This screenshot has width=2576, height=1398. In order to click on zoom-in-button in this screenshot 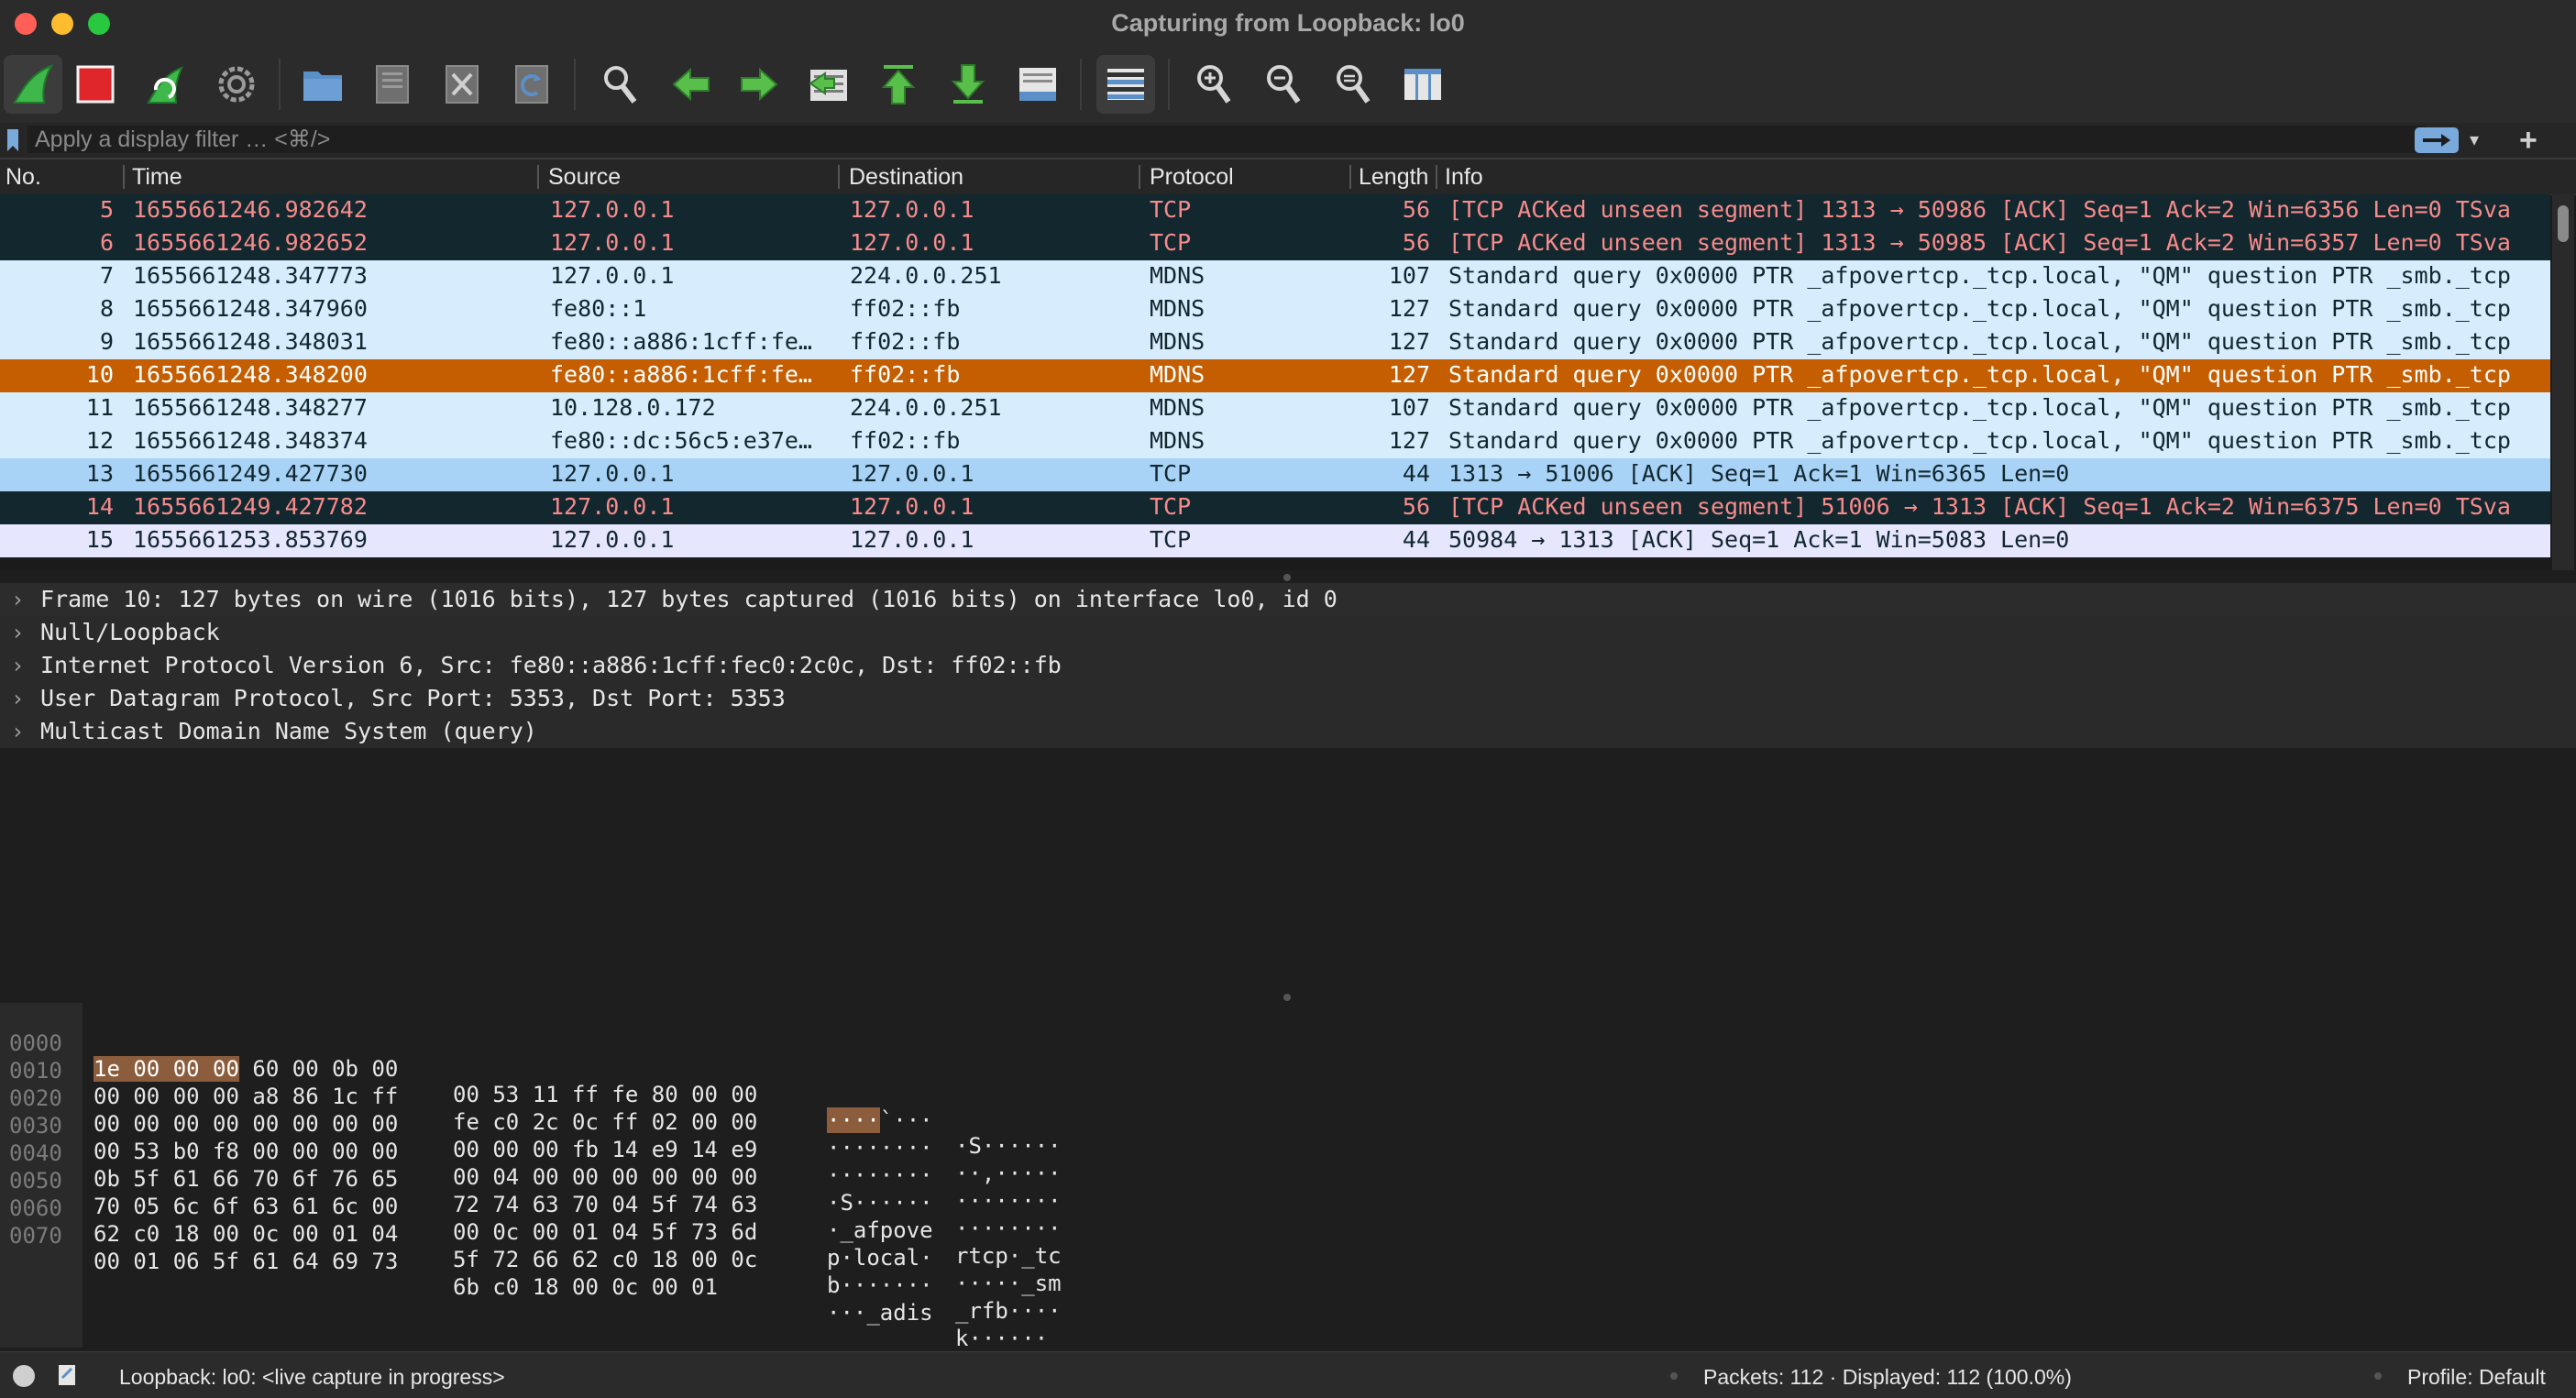, I will do `click(1214, 84)`.